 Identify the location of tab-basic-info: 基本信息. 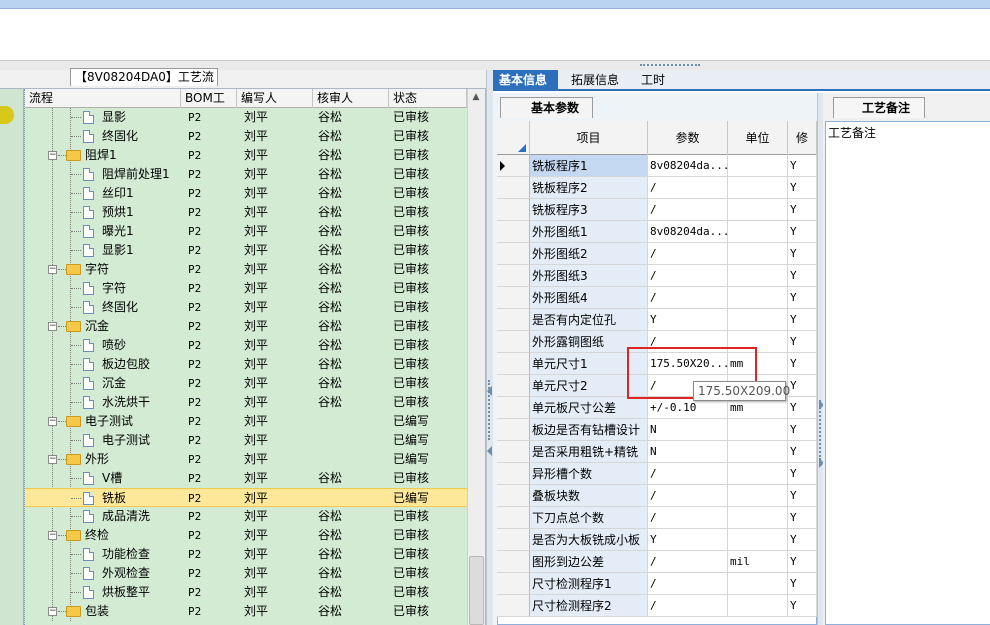
(525, 80).